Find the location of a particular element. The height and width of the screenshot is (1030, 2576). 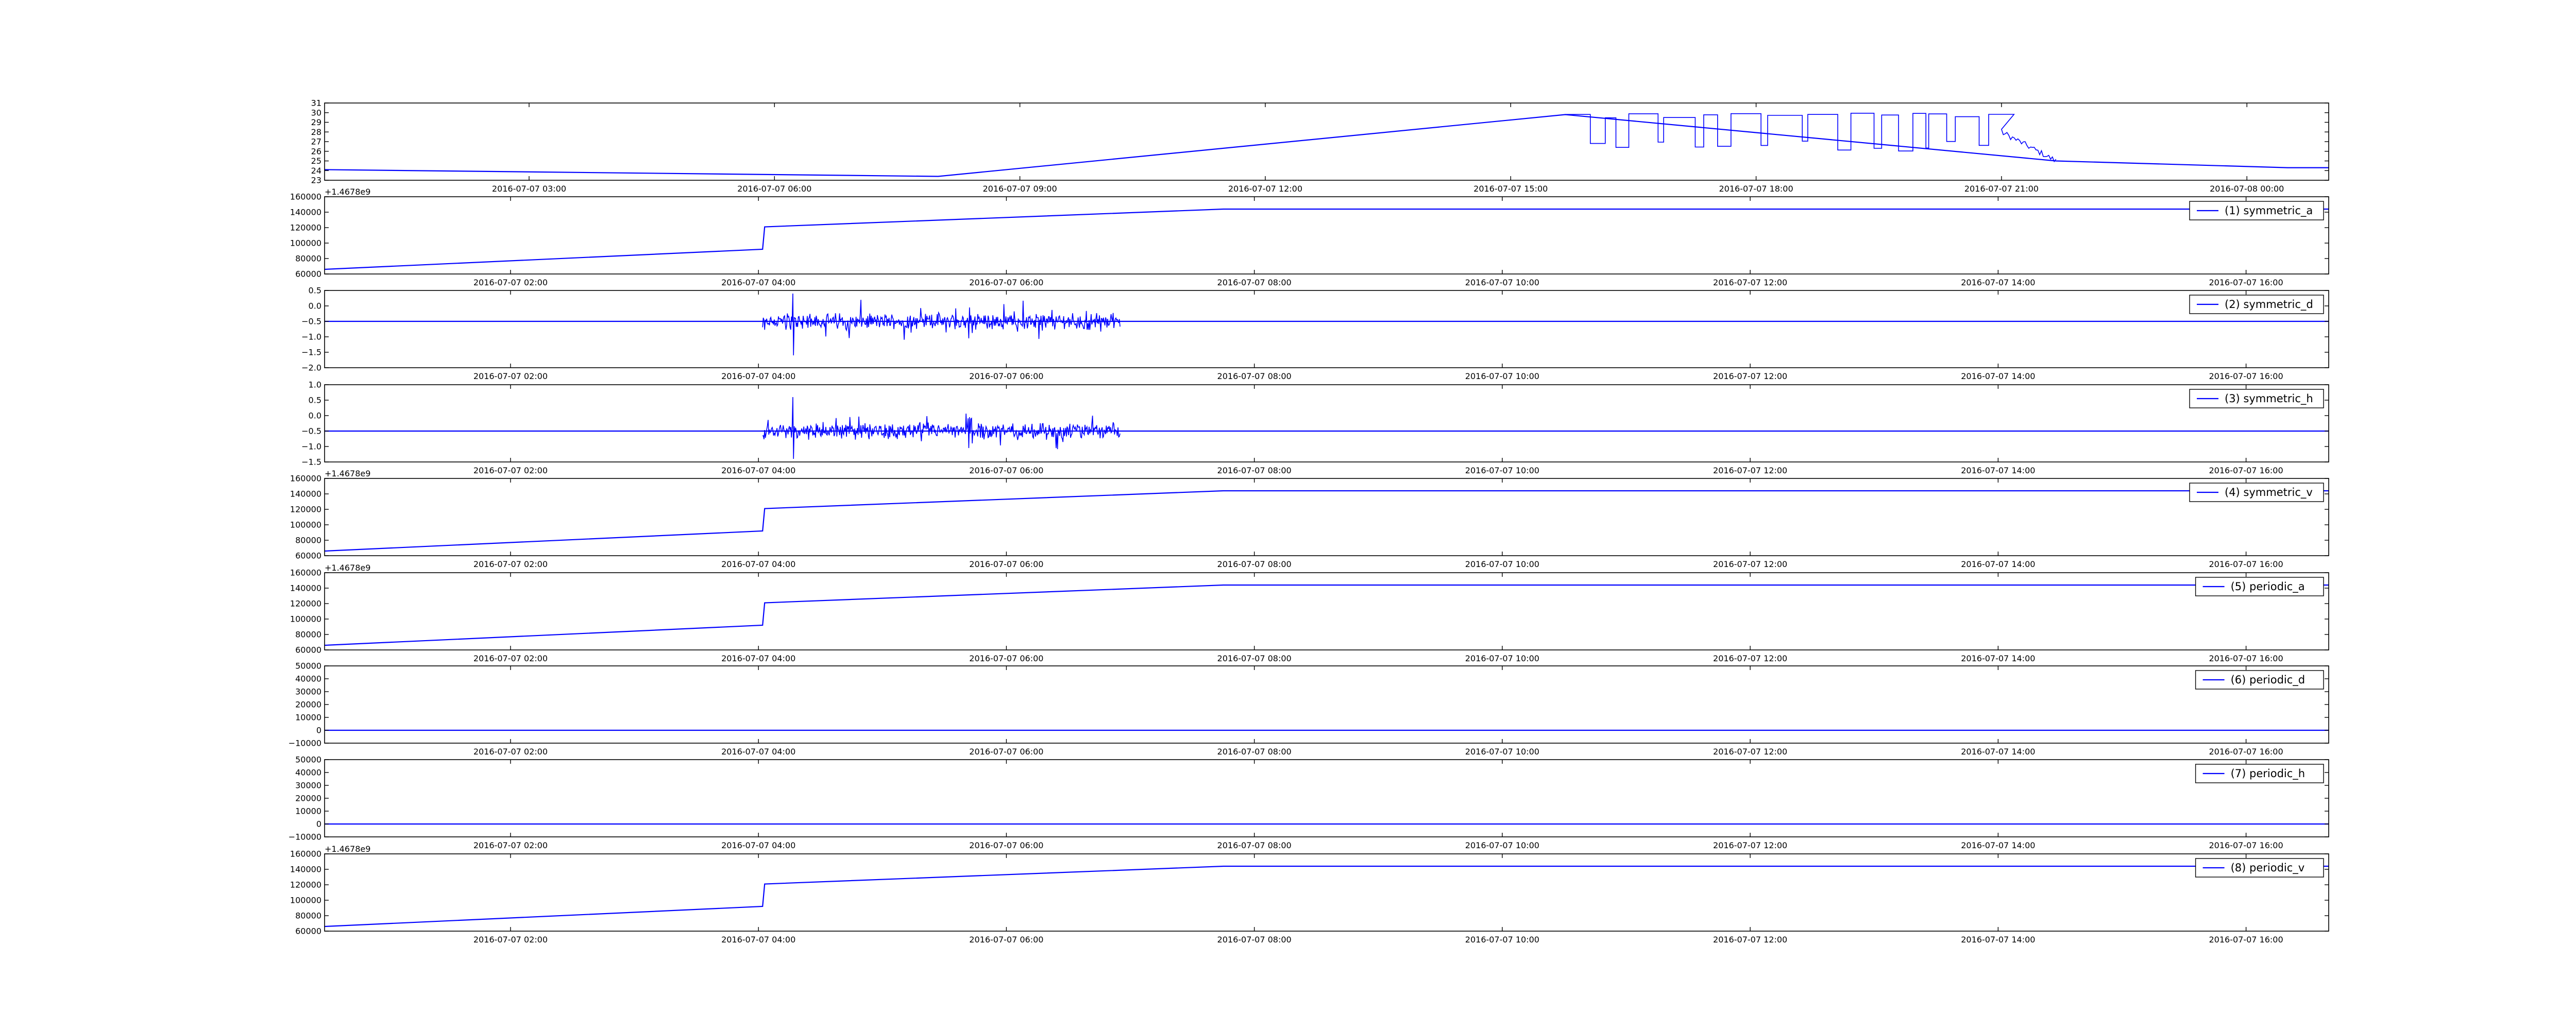

series-line is located at coordinates (1327, 145).